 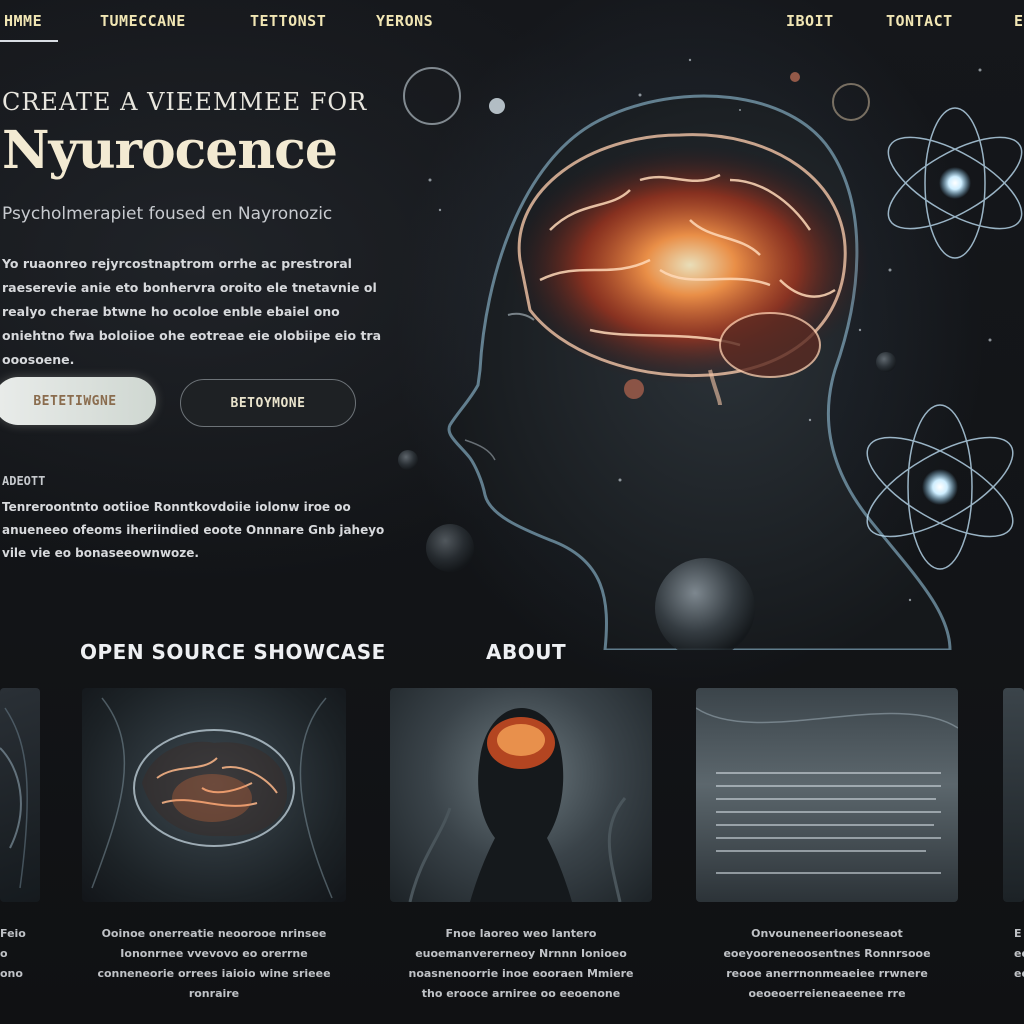 I want to click on active-nav-underline, so click(x=29, y=41).